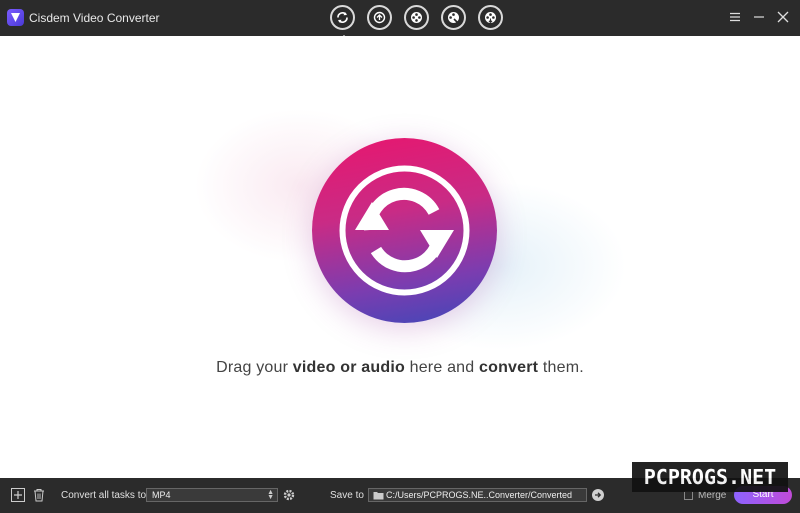 This screenshot has width=800, height=513. I want to click on save-path-field: C:/Users/PCPROGS.NE..Converter/Converted, so click(477, 495).